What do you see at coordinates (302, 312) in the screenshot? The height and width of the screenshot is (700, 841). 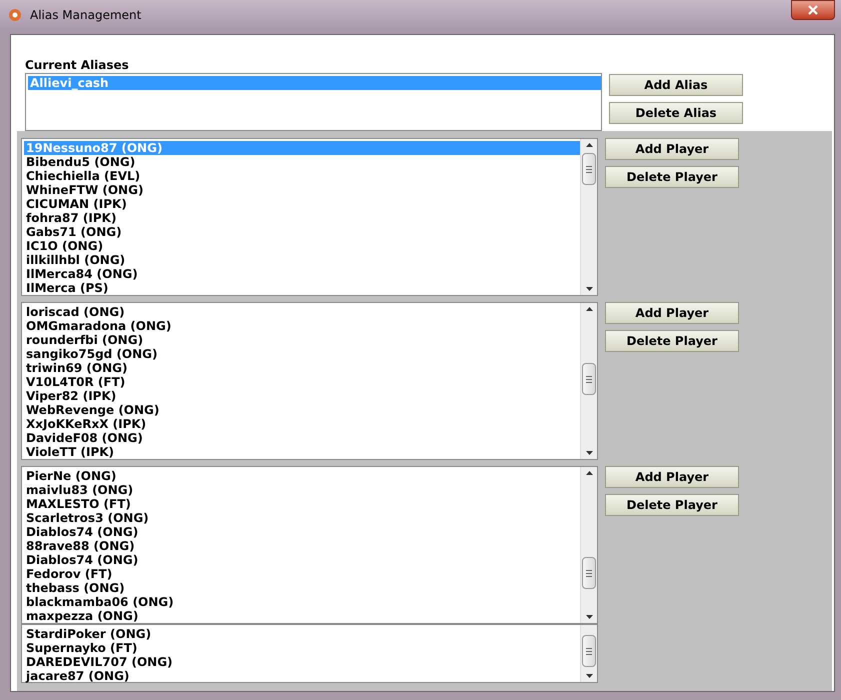 I see `list-item: loriscad (ONG)` at bounding box center [302, 312].